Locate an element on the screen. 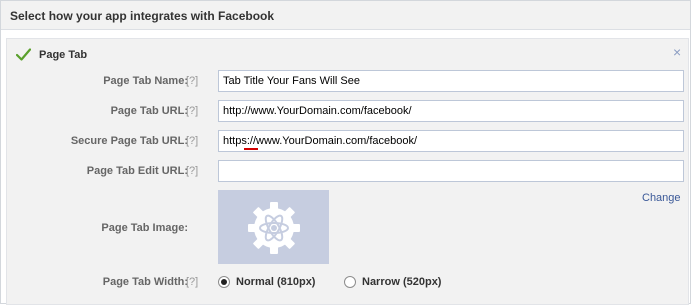 The height and width of the screenshot is (305, 693). panel-title: Page Tab is located at coordinates (63, 55).